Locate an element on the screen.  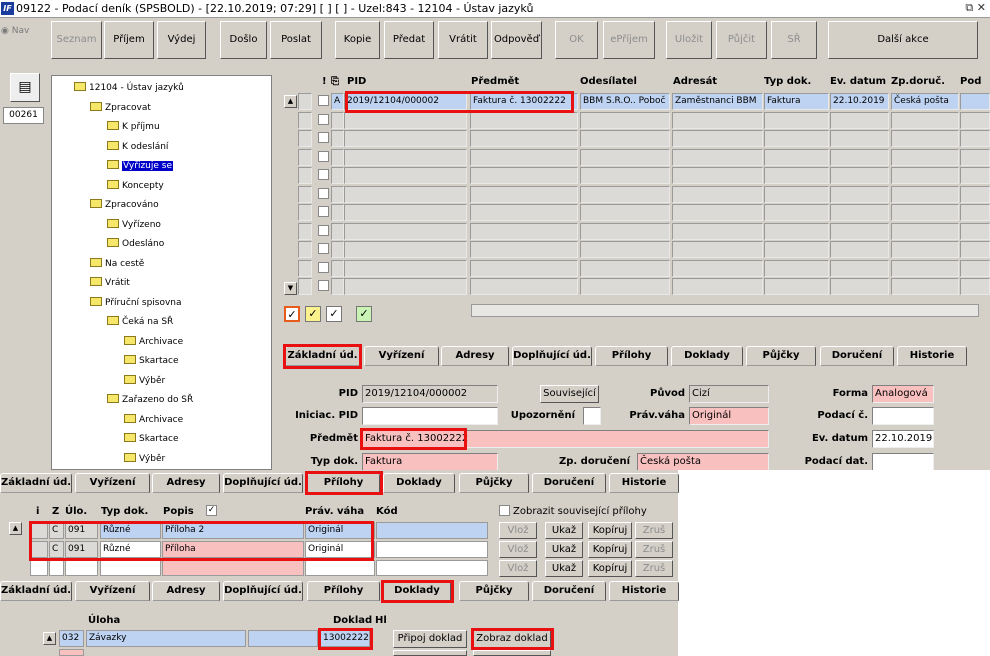
grid-cell: BBM S.R.O.. Poboč is located at coordinates (625, 101).